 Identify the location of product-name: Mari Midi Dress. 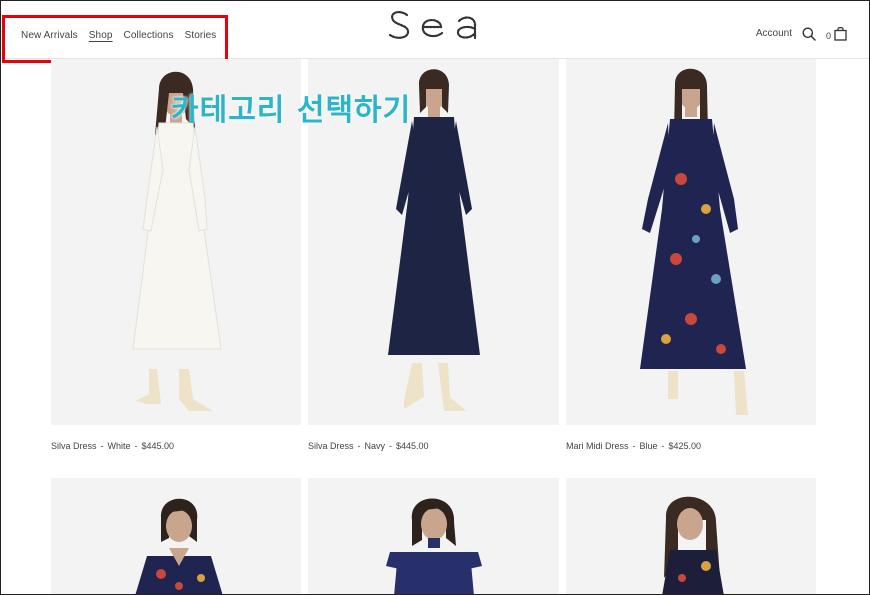
(597, 446).